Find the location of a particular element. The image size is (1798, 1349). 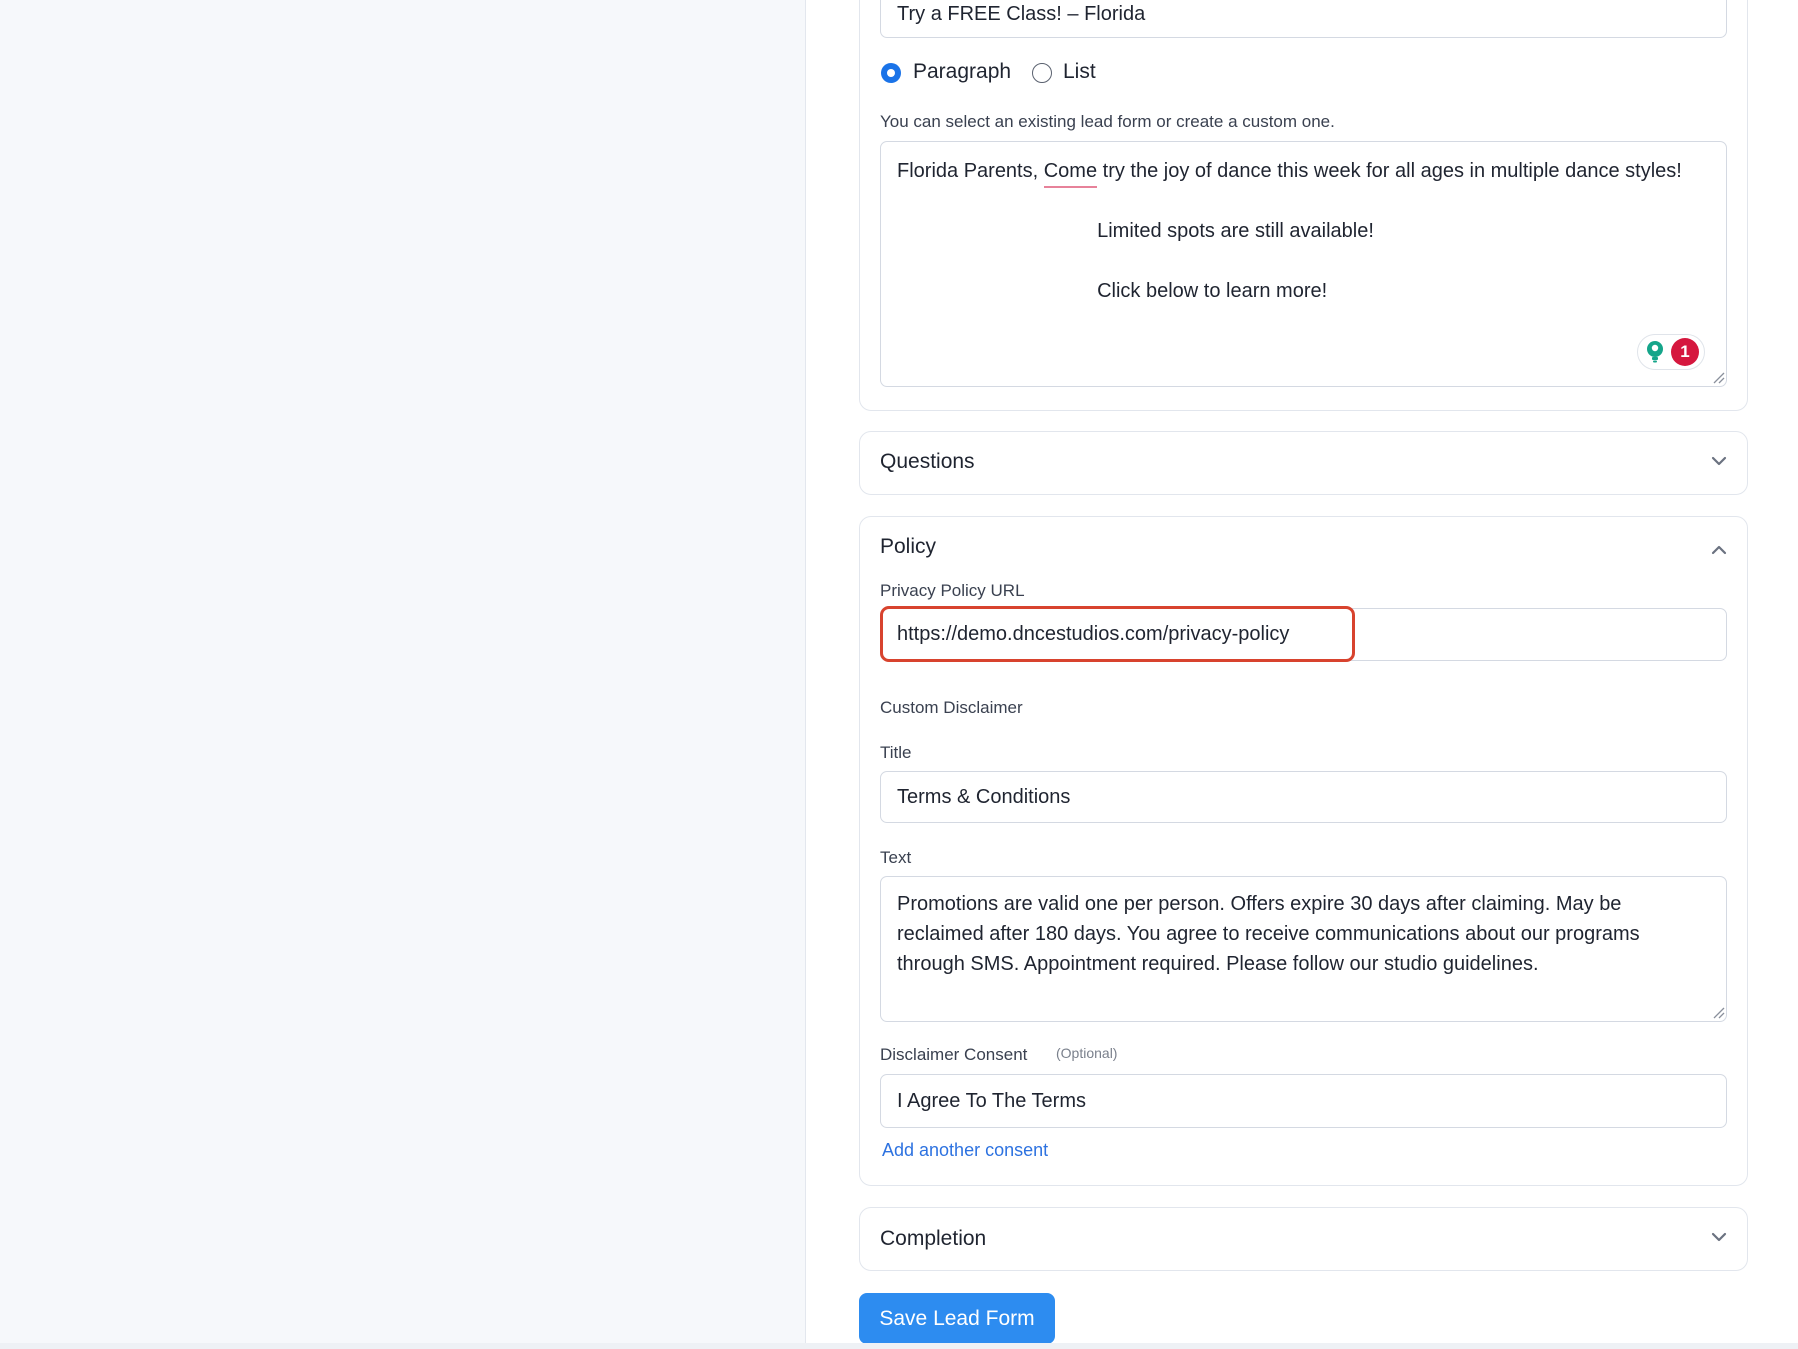

grammarly-widget: 1 is located at coordinates (1671, 352).